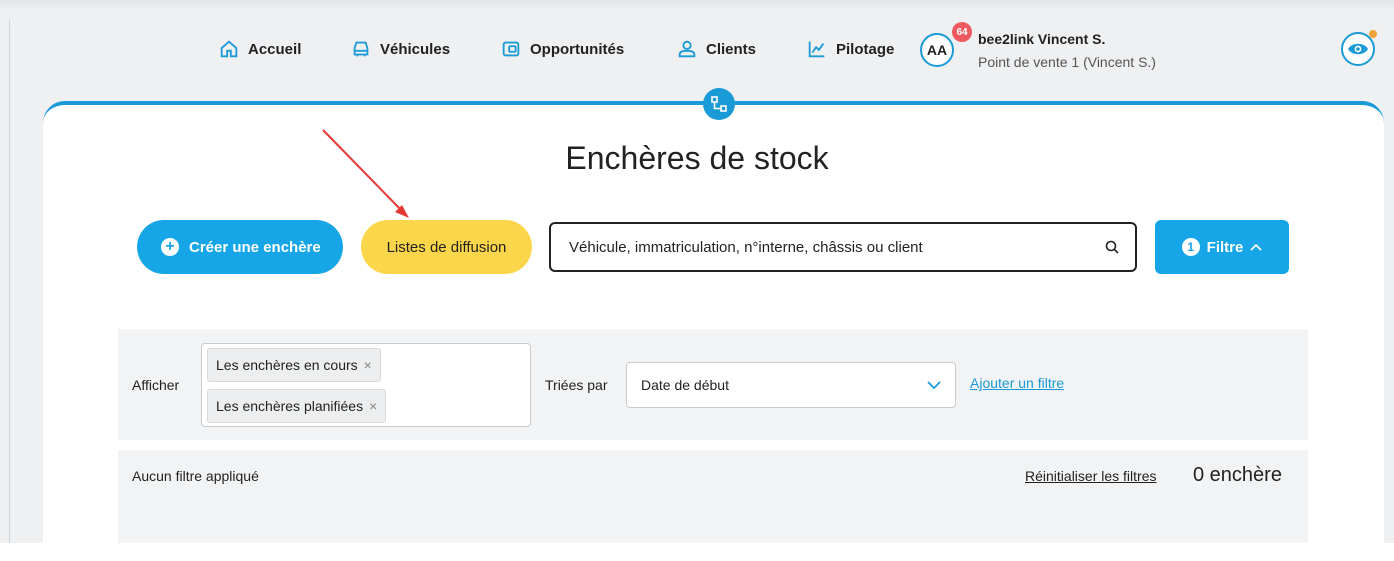 The width and height of the screenshot is (1394, 561). What do you see at coordinates (576, 385) in the screenshot?
I see `sort-label: Triées par` at bounding box center [576, 385].